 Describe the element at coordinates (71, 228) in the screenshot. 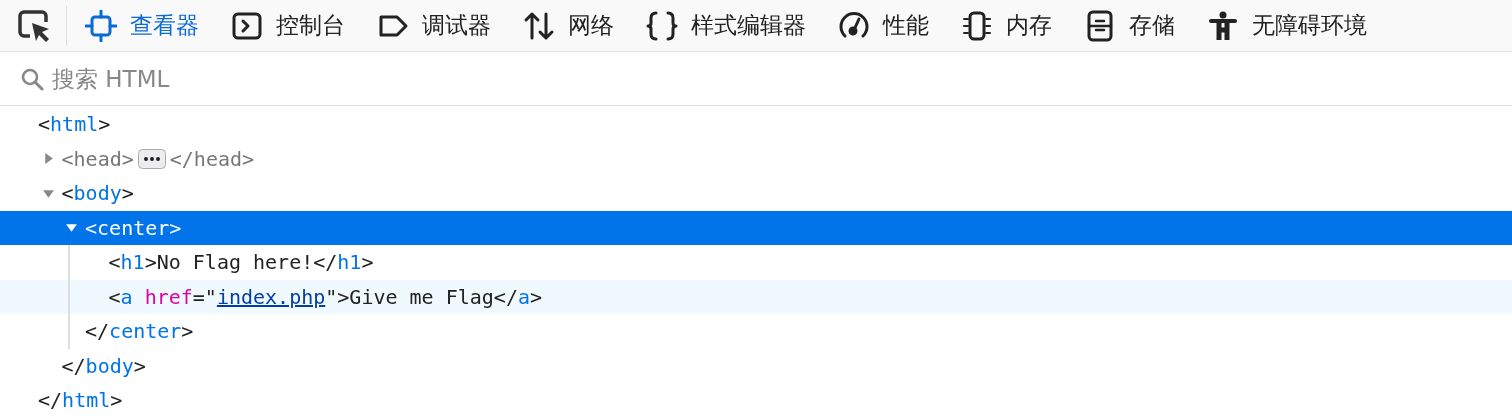

I see `expand-arrow-icon` at that location.